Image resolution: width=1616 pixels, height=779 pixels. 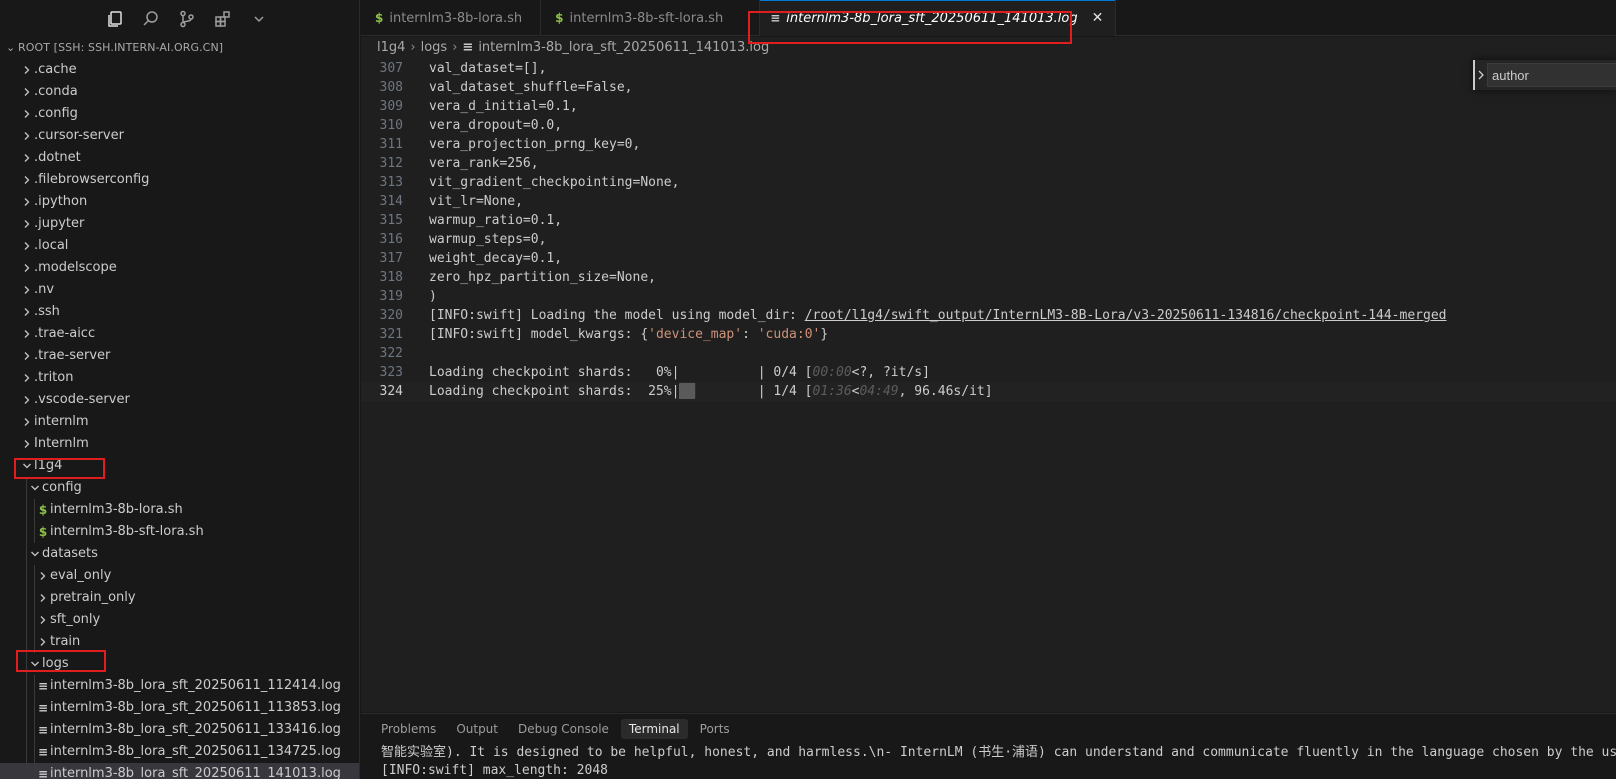 I want to click on tree-item-conda: .conda, so click(x=179, y=92).